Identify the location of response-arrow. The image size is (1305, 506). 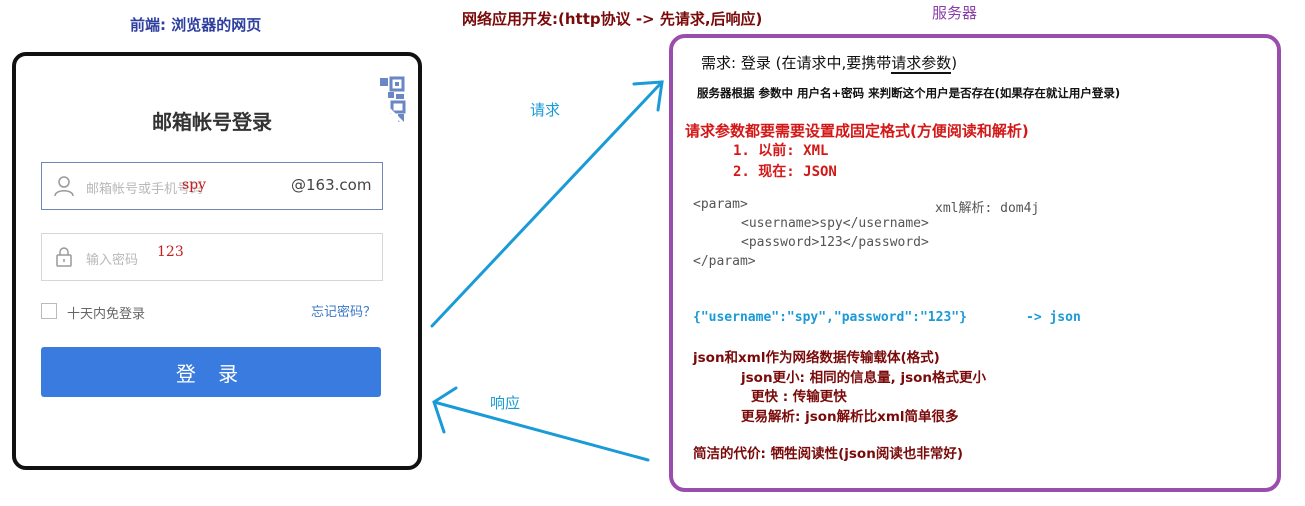
(541, 424).